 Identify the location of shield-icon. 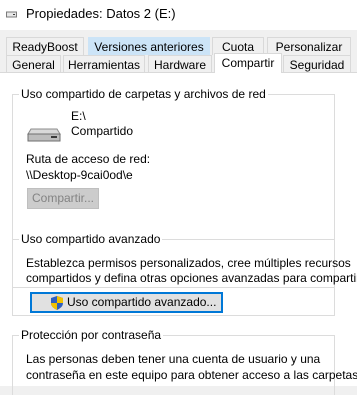
(57, 303).